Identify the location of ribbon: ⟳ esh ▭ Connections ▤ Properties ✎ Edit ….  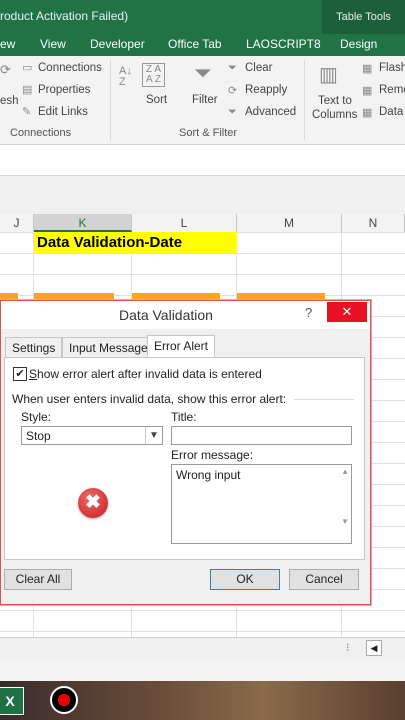
(202, 100).